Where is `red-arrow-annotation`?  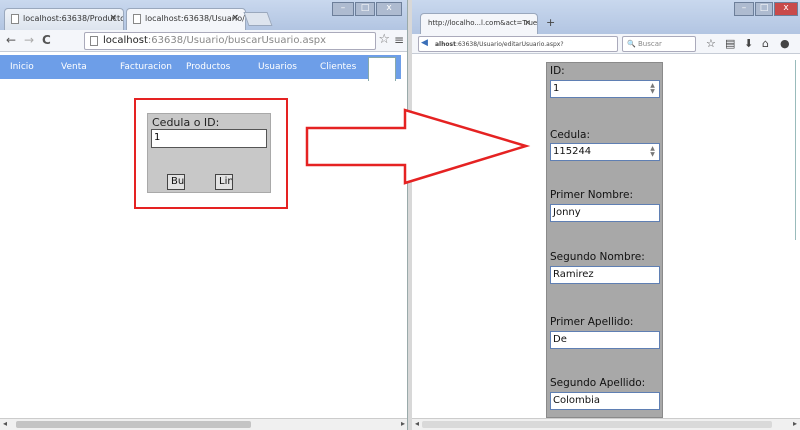
red-arrow-annotation is located at coordinates (418, 146).